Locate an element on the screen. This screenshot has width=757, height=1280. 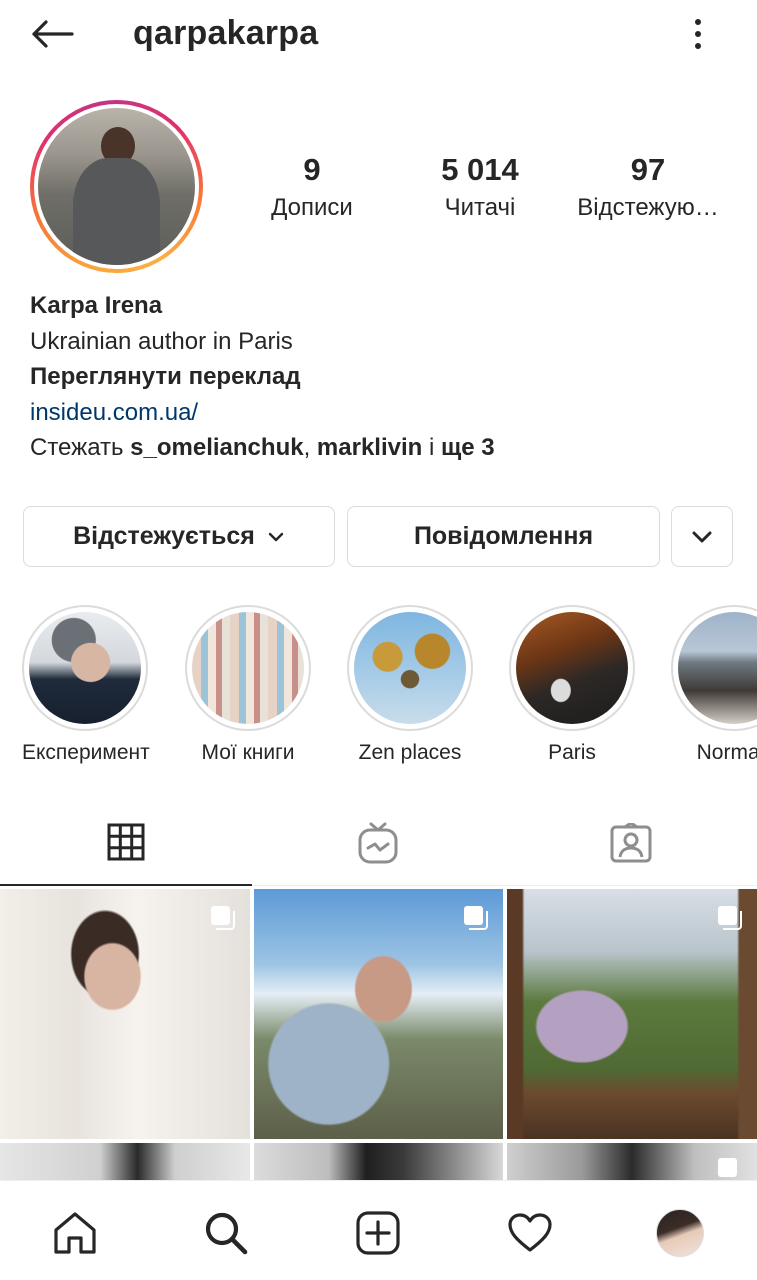
back-button is located at coordinates (52, 34).